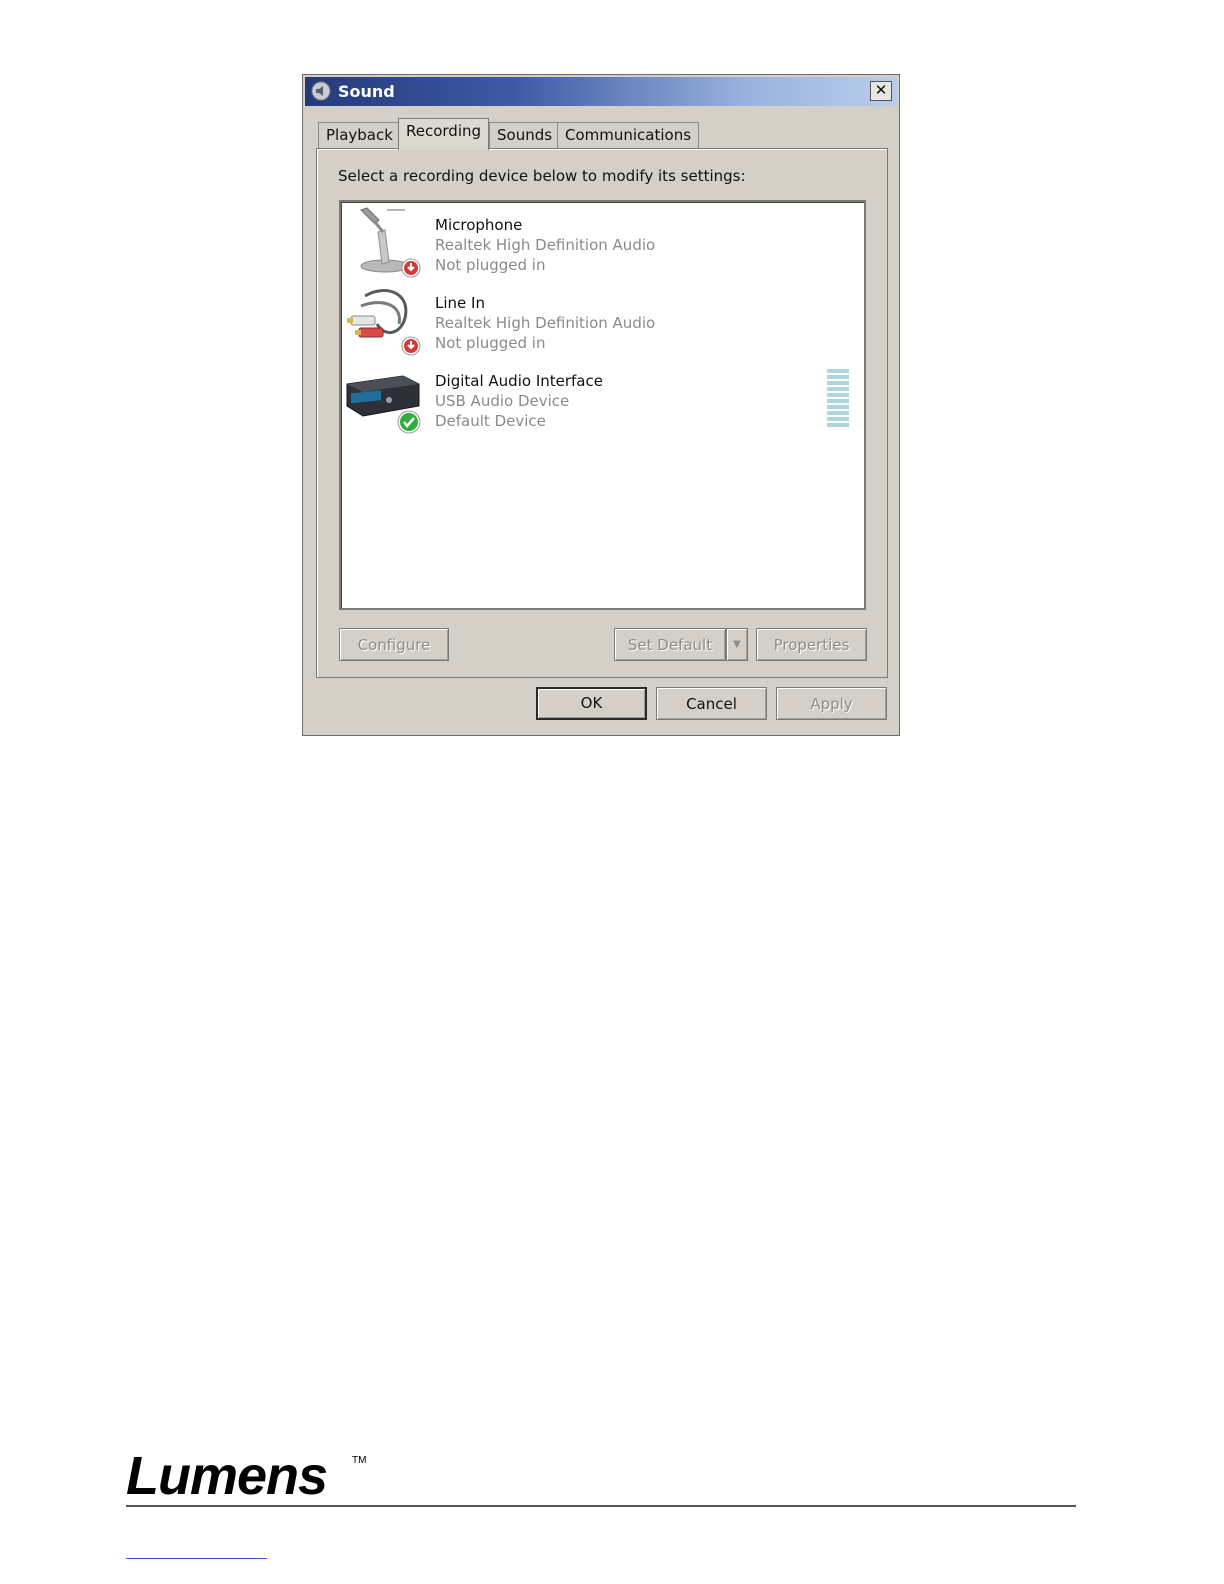 Image resolution: width=1224 pixels, height=1584 pixels. Describe the element at coordinates (359, 135) in the screenshot. I see `tab-playback: Playback` at that location.